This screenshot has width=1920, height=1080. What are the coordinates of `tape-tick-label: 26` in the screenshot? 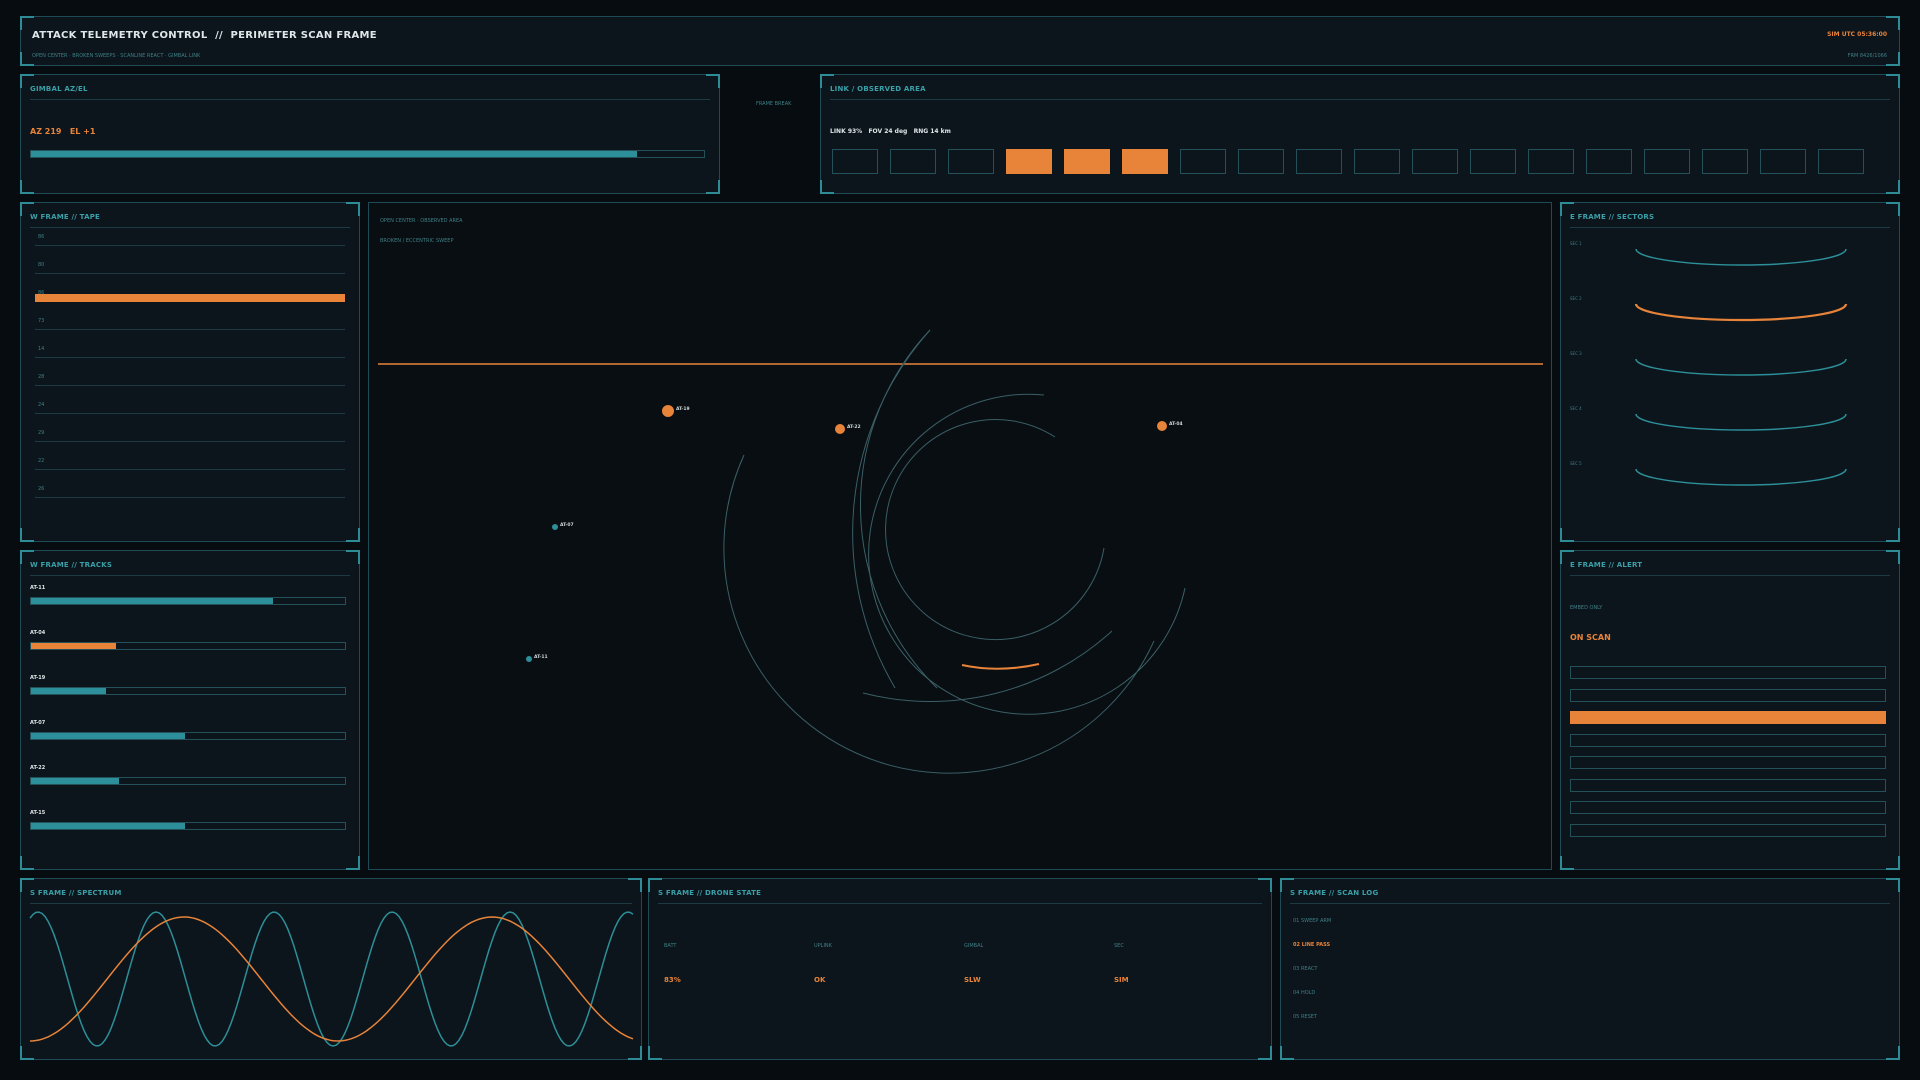 It's located at (41, 489).